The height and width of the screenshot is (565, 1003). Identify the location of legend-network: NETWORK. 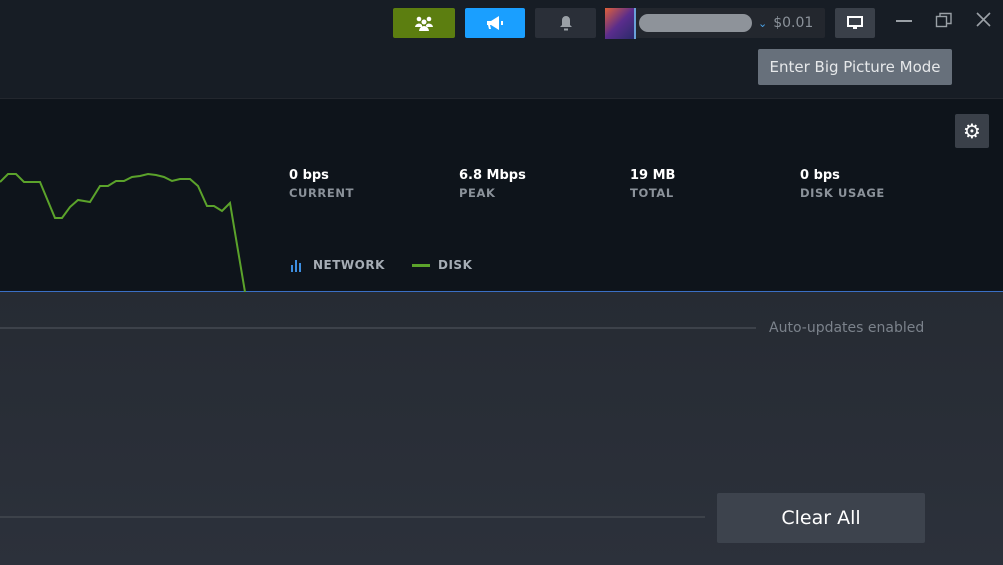
(337, 265).